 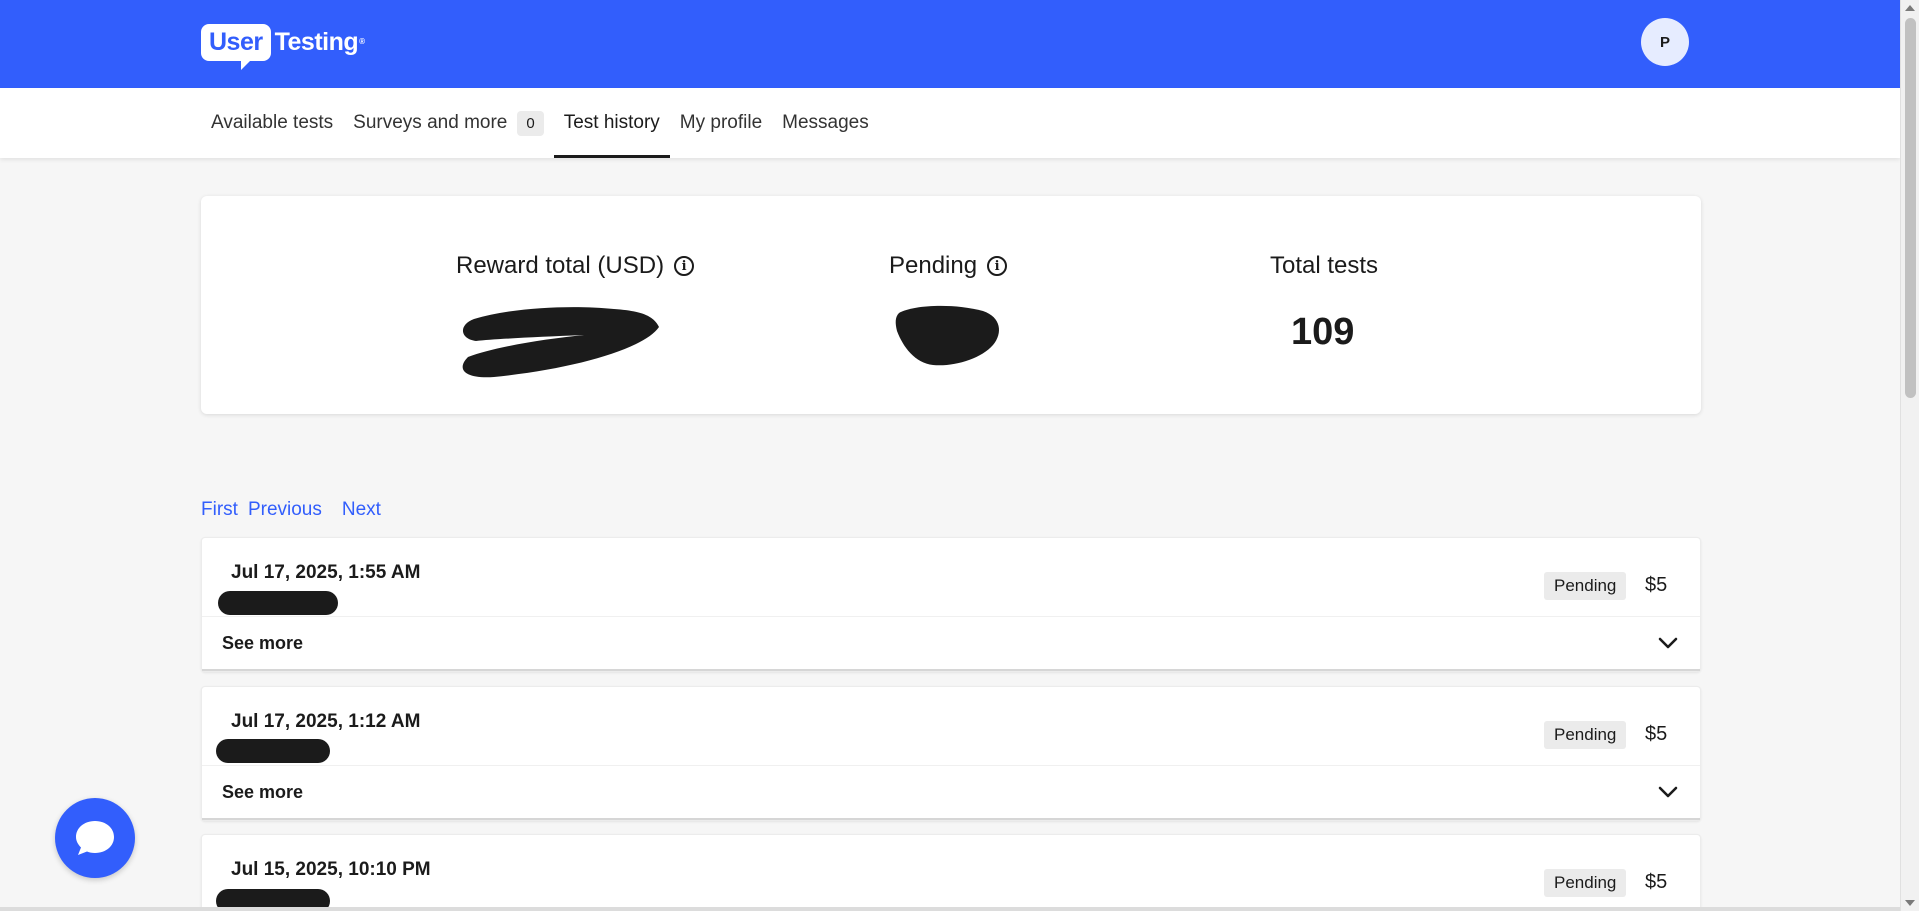 What do you see at coordinates (219, 510) in the screenshot?
I see `pager-first-link: First` at bounding box center [219, 510].